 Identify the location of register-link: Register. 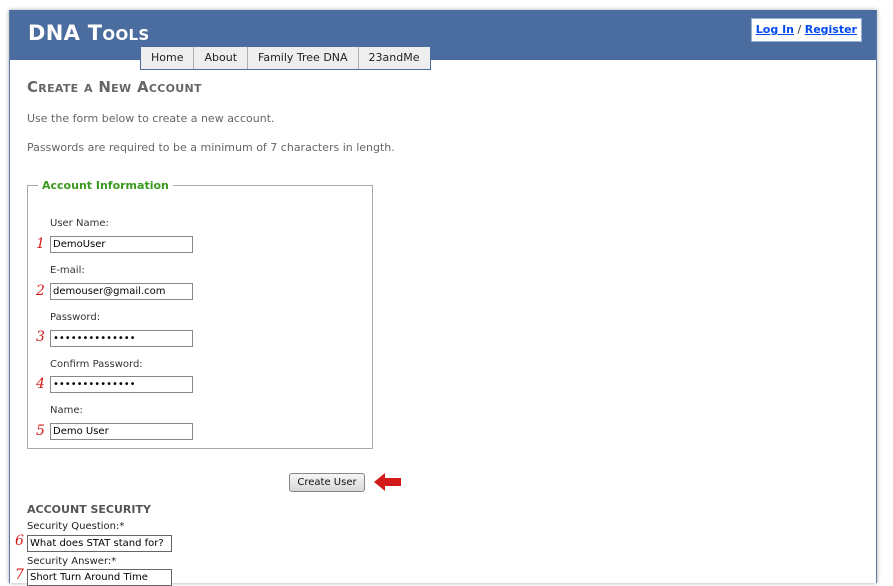
(831, 29).